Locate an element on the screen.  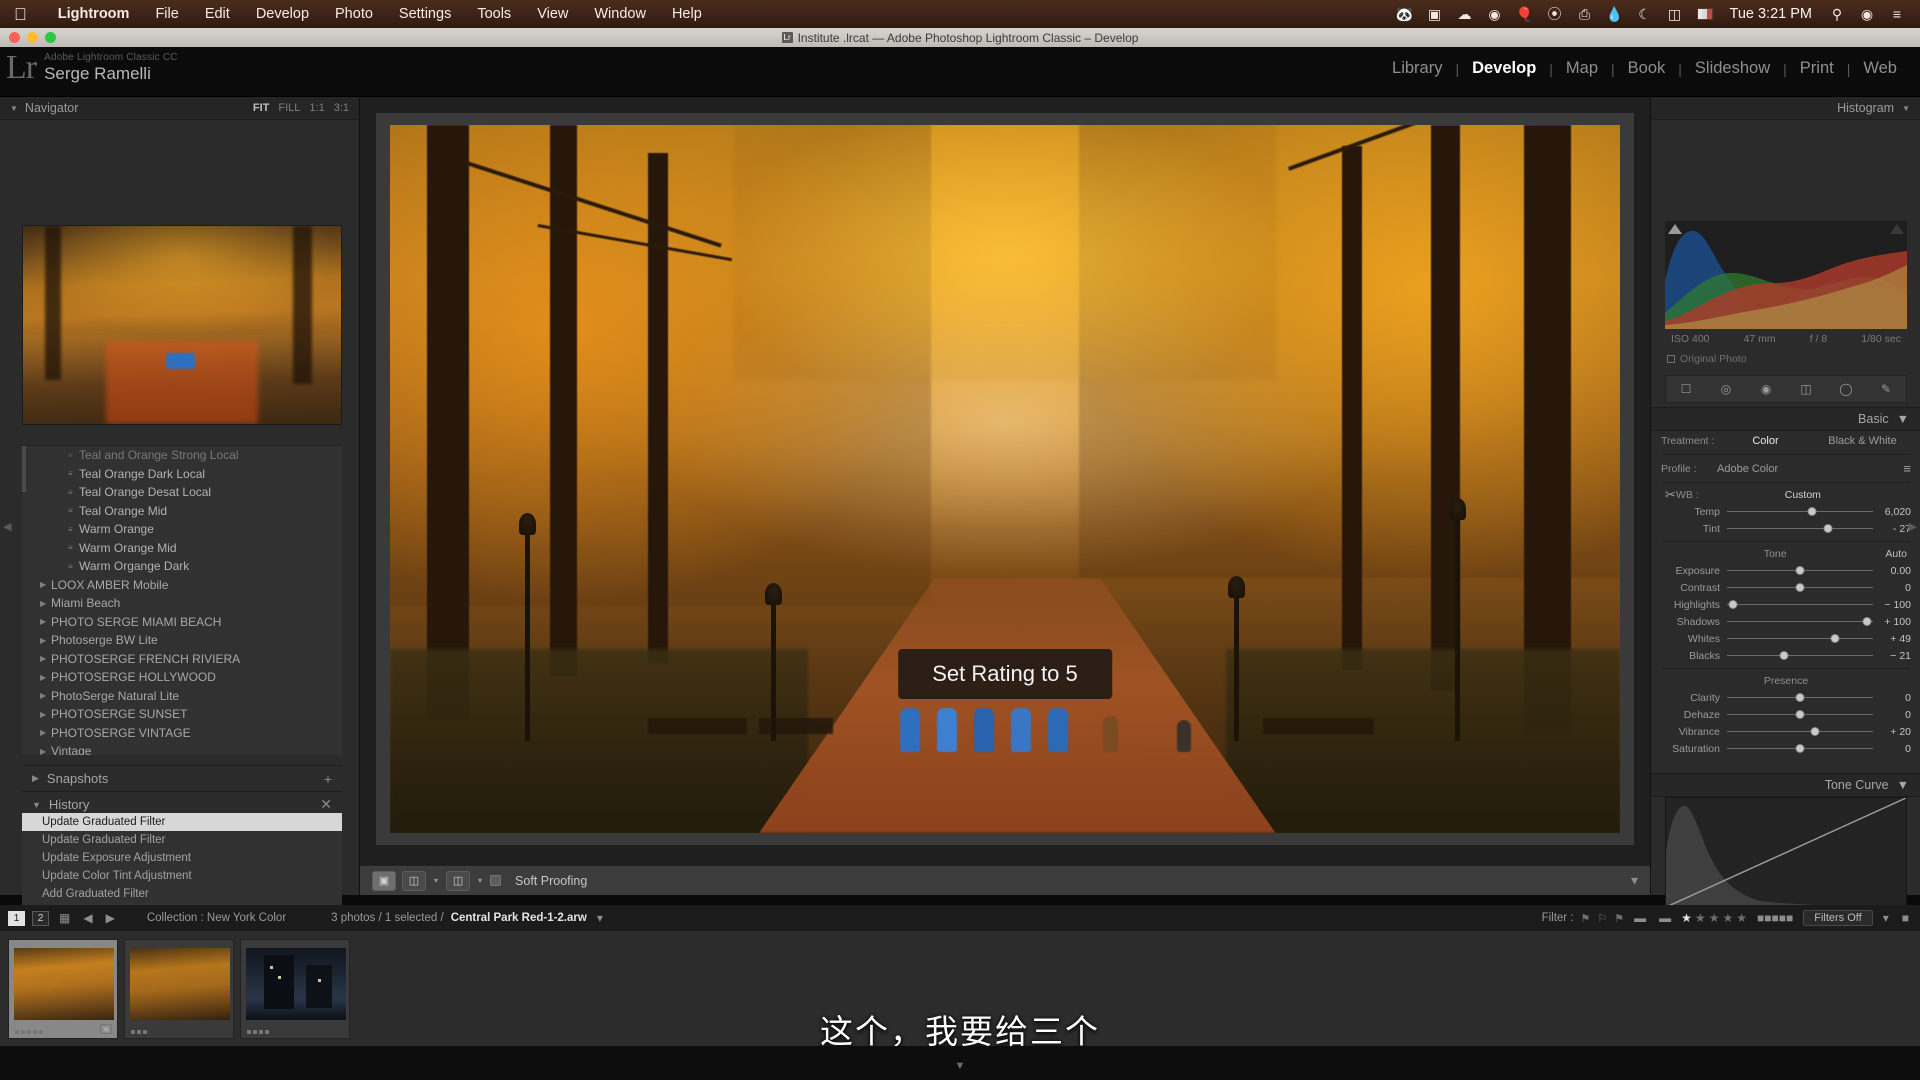
wb-temp-slider: Temp 6,020 is located at coordinates (1786, 511).